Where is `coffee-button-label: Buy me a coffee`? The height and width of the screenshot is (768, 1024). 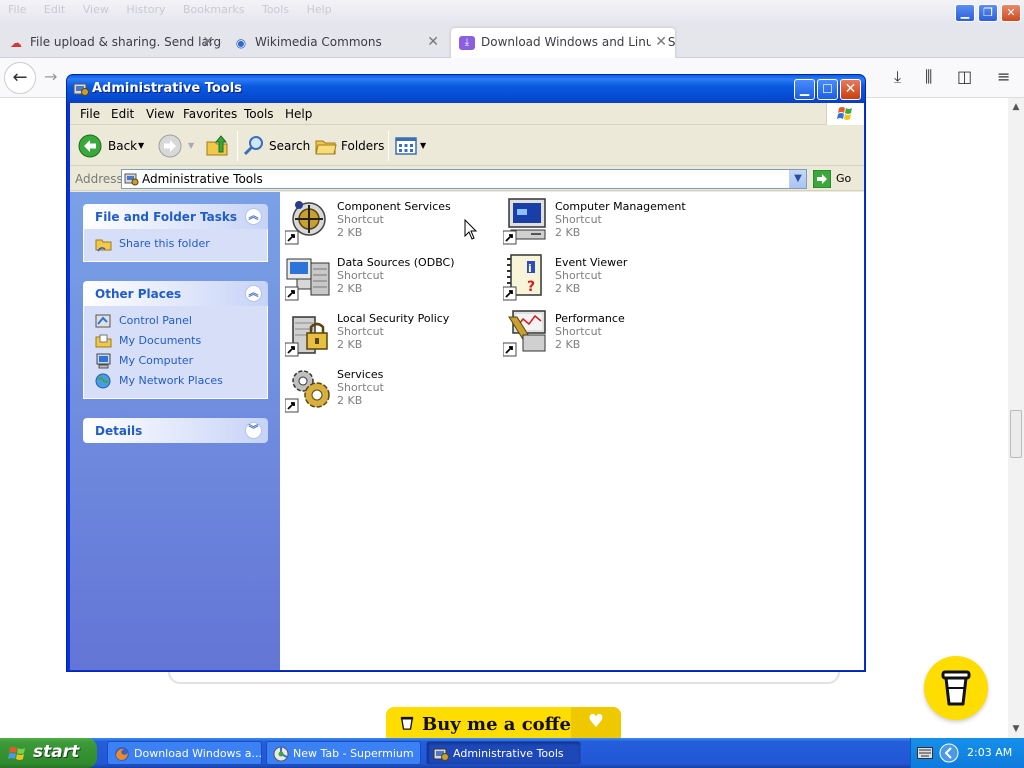
coffee-button-label: Buy me a coffee is located at coordinates (502, 724).